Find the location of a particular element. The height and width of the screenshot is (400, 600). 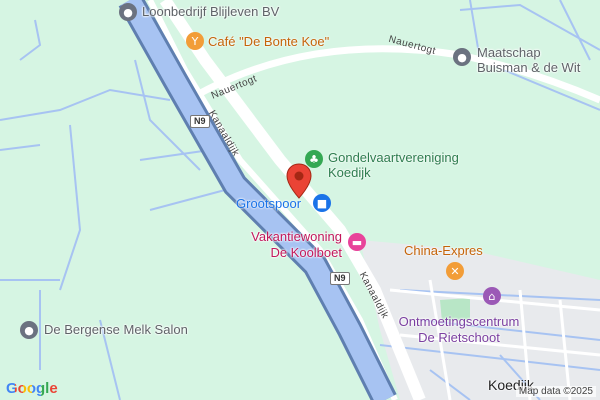

poi-gondelvaartvereniging: Gondelvaartvereniging Koedijk is located at coordinates (393, 165).